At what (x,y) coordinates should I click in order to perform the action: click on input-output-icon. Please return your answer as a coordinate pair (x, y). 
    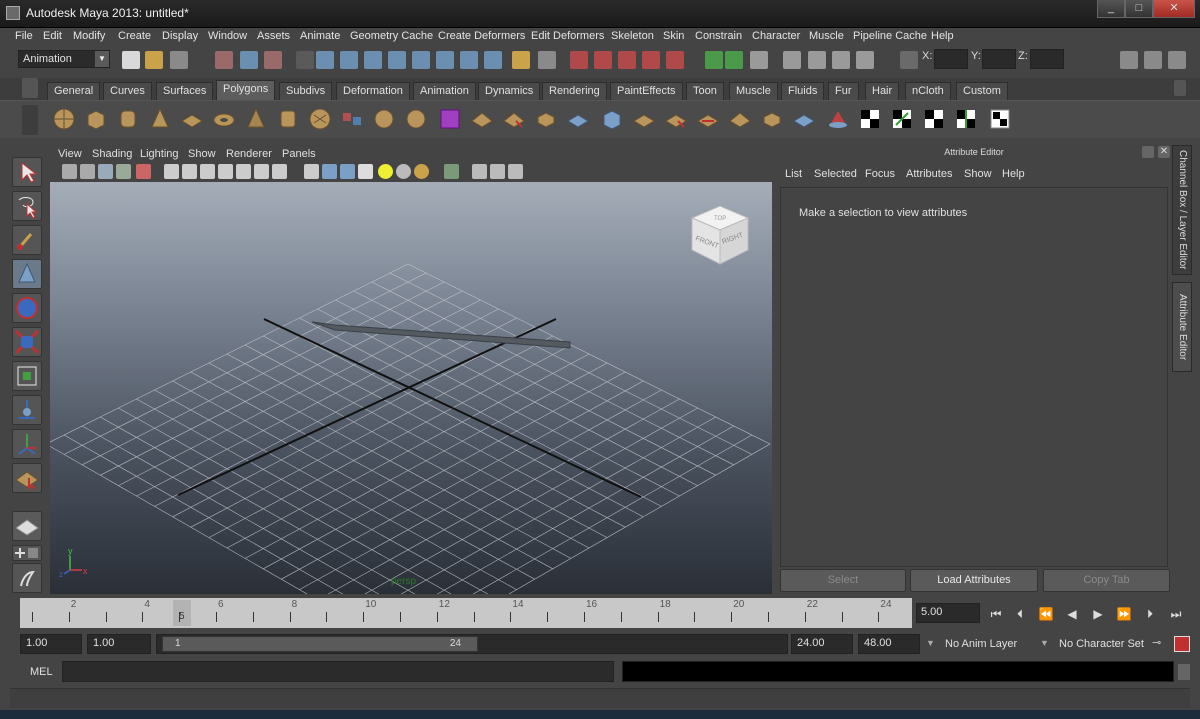
    Looking at the image, I should click on (547, 60).